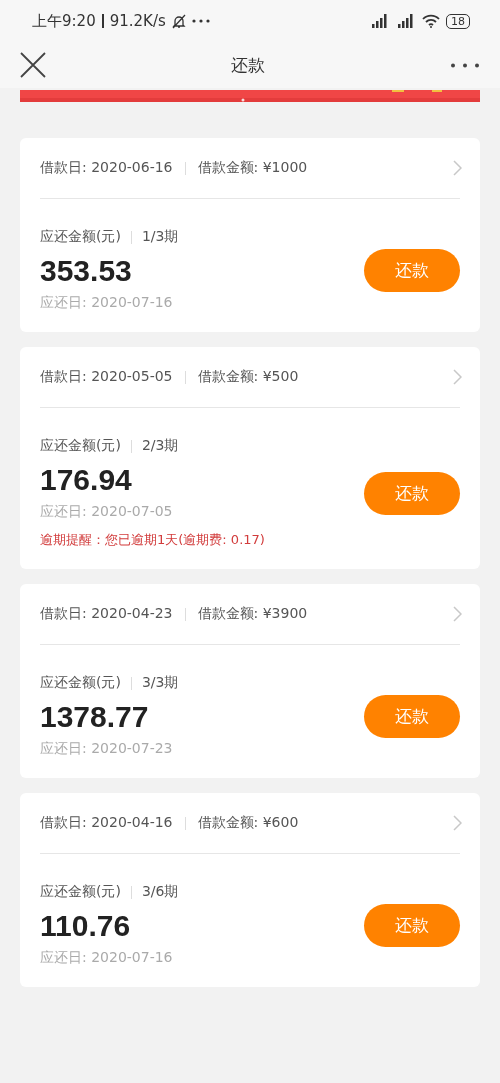 This screenshot has height=1083, width=500. What do you see at coordinates (106, 614) in the screenshot?
I see `loan-date: 借款日: 2020-04-23` at bounding box center [106, 614].